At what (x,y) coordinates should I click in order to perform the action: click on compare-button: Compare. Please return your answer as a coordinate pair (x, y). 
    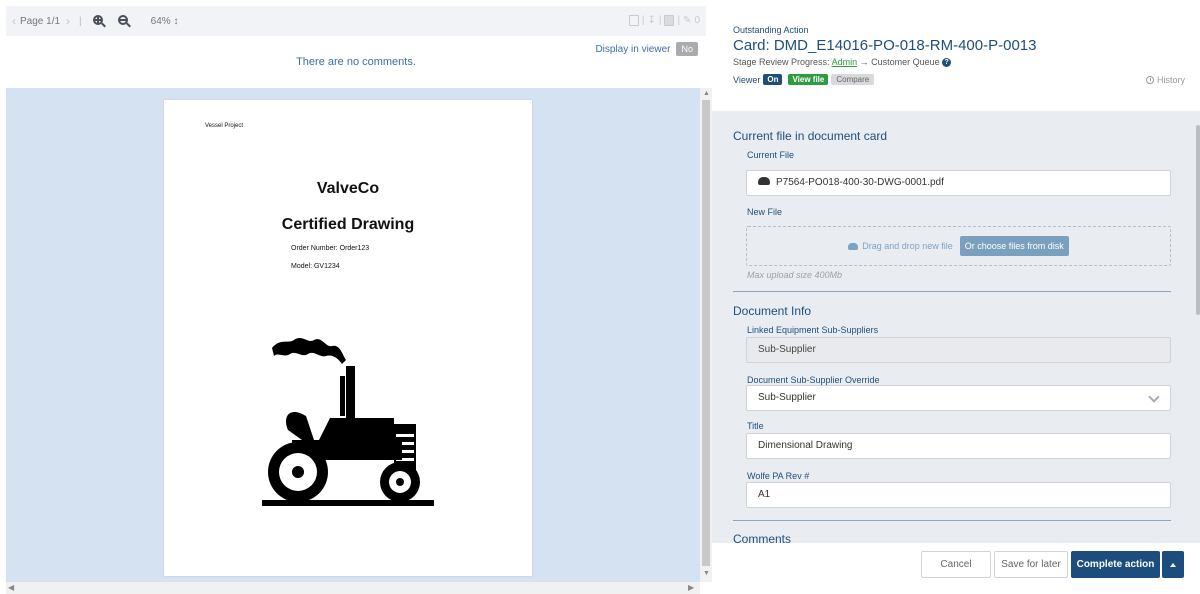
    Looking at the image, I should click on (853, 79).